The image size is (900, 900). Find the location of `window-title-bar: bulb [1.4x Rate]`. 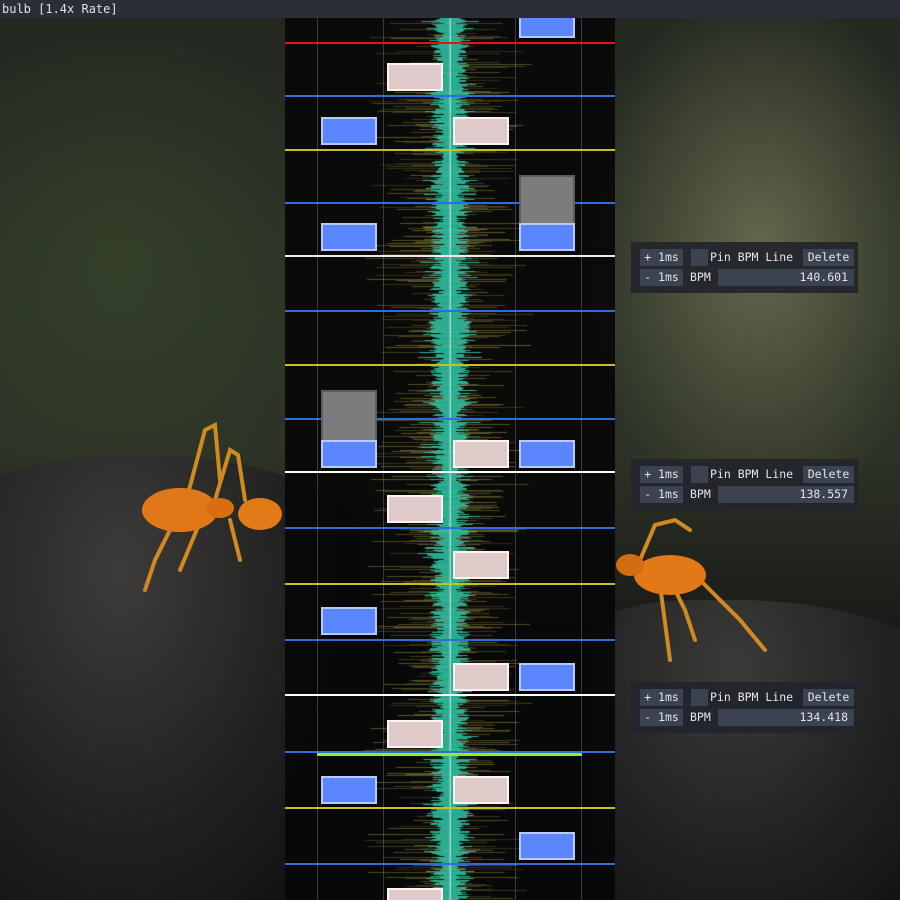

window-title-bar: bulb [1.4x Rate] is located at coordinates (450, 9).